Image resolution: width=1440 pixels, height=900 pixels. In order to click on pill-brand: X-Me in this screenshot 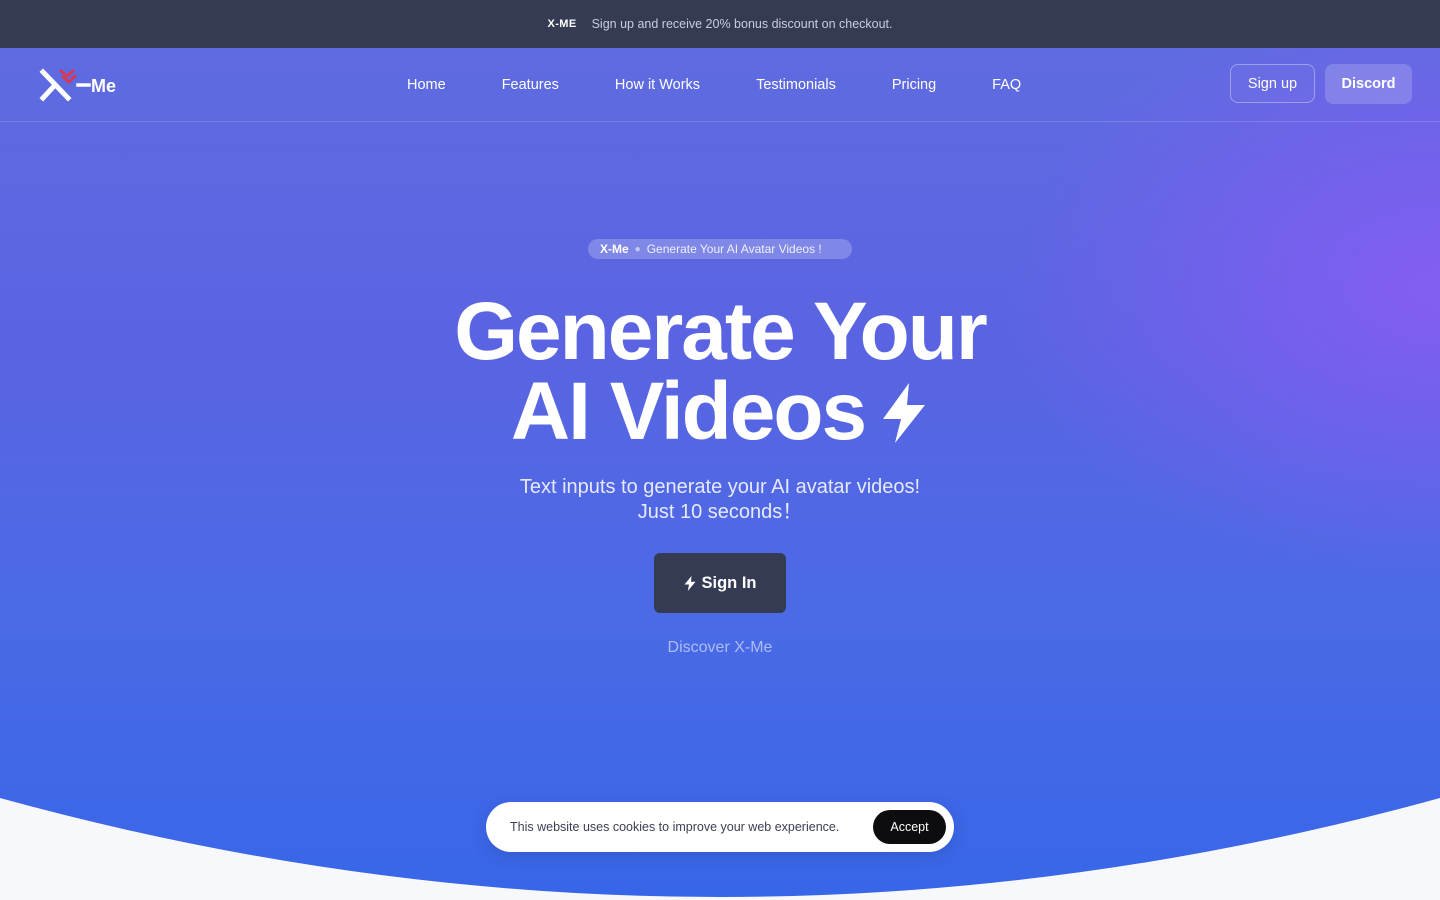, I will do `click(614, 249)`.